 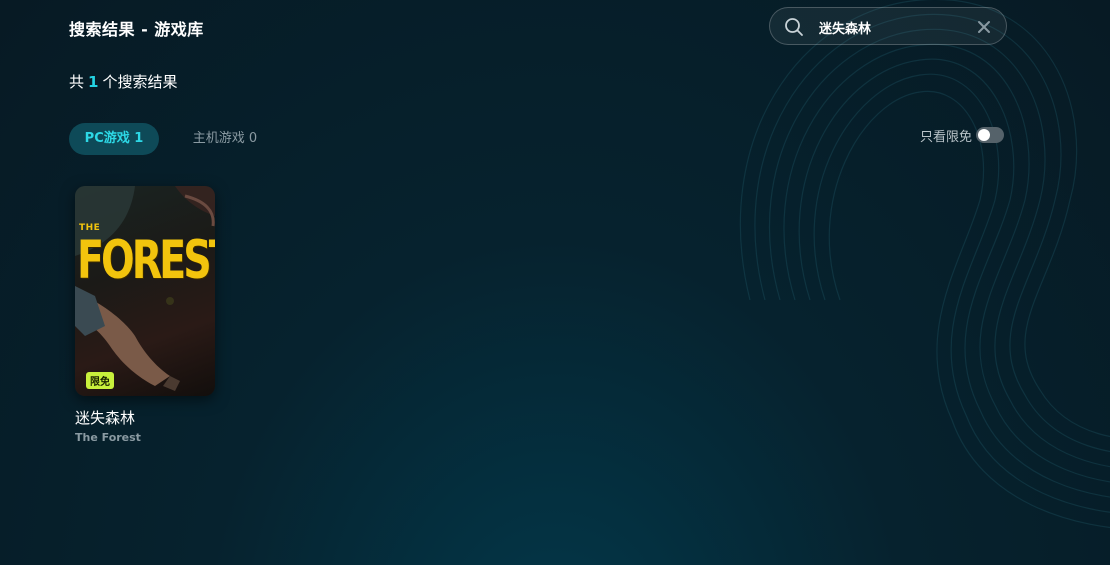 I want to click on tab-pc-games: PC游戏 1, so click(x=114, y=139).